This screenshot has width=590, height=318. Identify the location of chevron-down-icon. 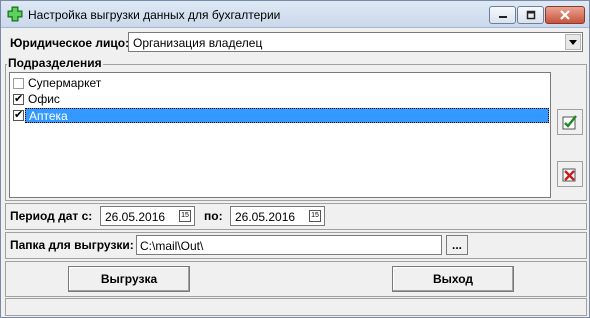
(573, 42).